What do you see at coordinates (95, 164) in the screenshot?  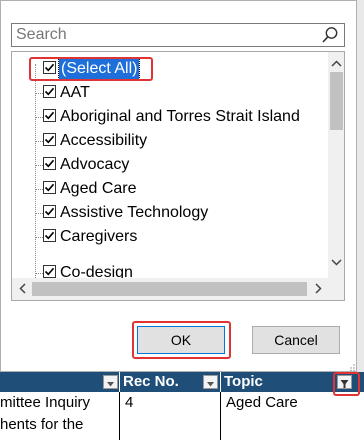 I see `filter-item-label: Advocacy` at bounding box center [95, 164].